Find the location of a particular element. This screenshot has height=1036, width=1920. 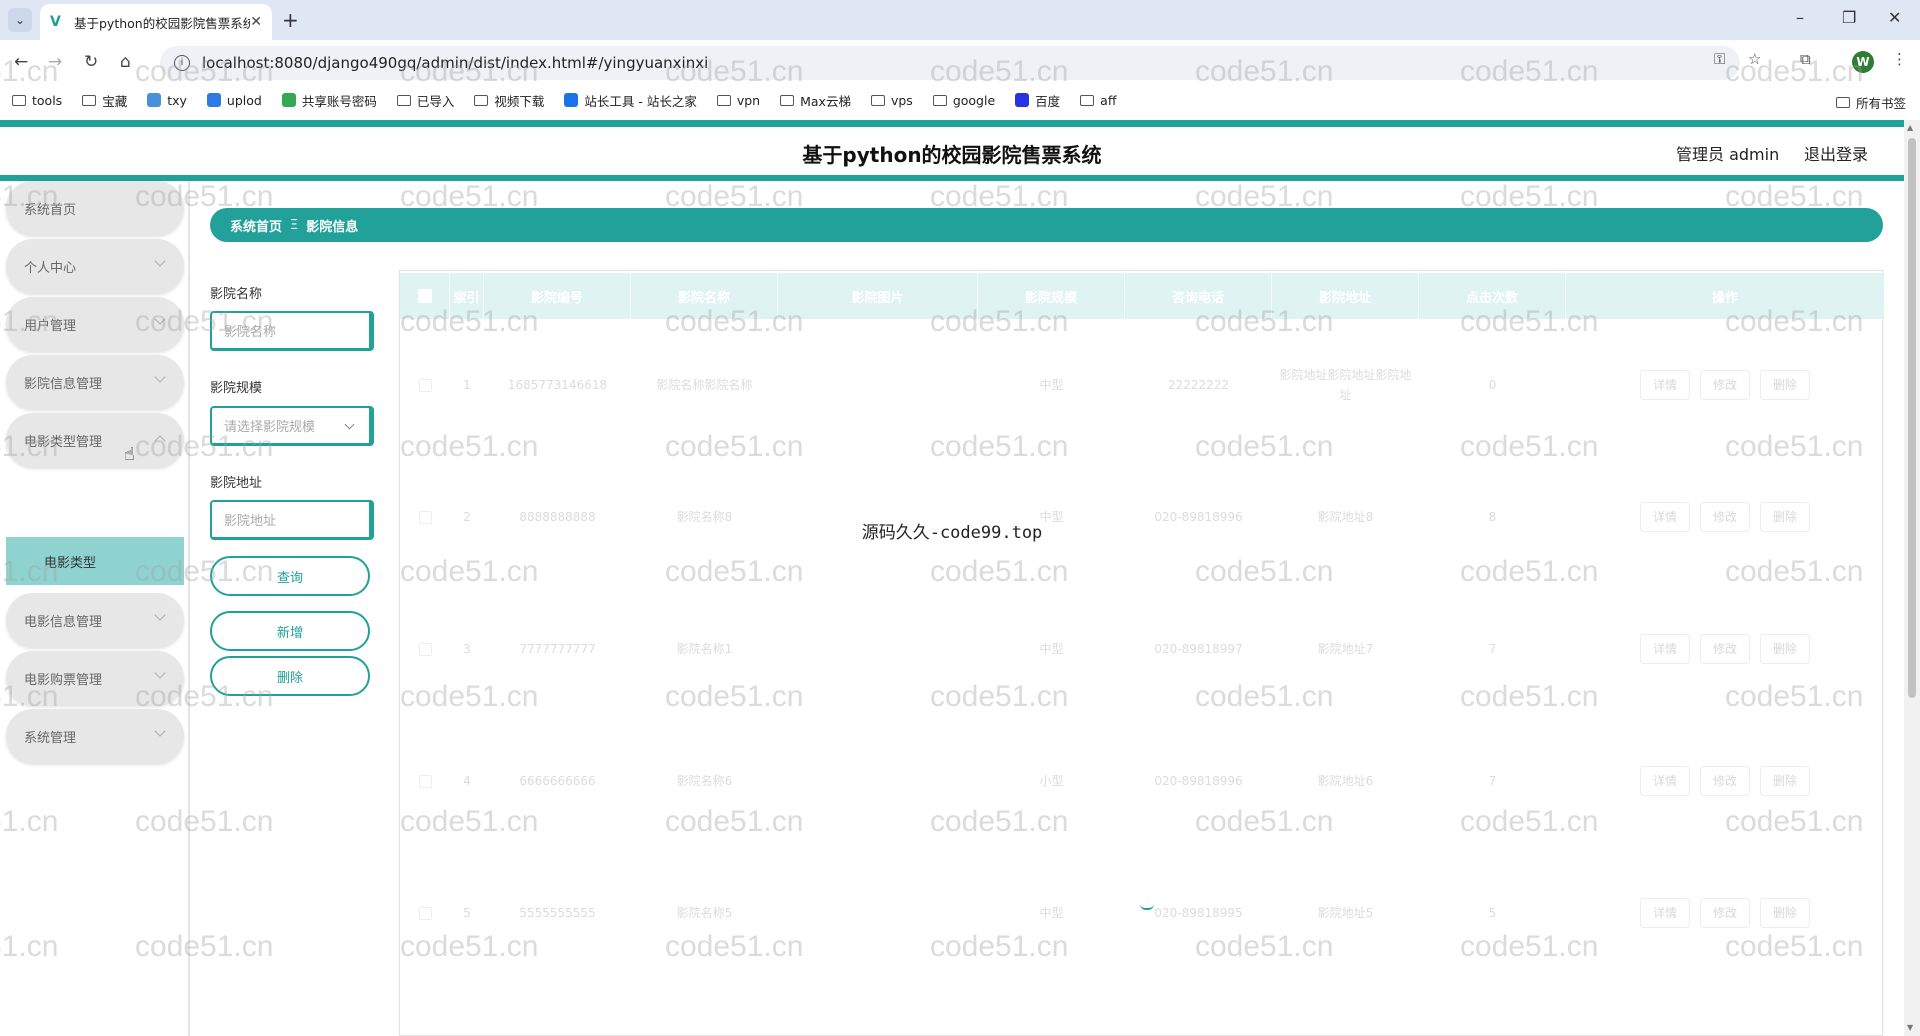

page-scrollbar: ▲ ▼ is located at coordinates (1912, 578).